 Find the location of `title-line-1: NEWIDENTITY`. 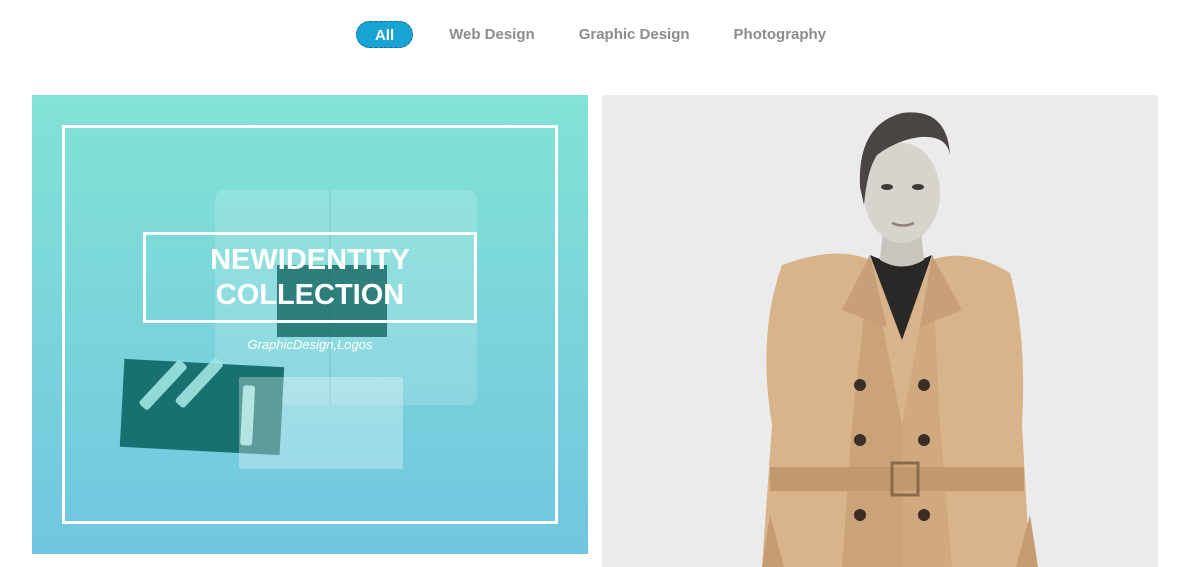

title-line-1: NEWIDENTITY is located at coordinates (310, 260).